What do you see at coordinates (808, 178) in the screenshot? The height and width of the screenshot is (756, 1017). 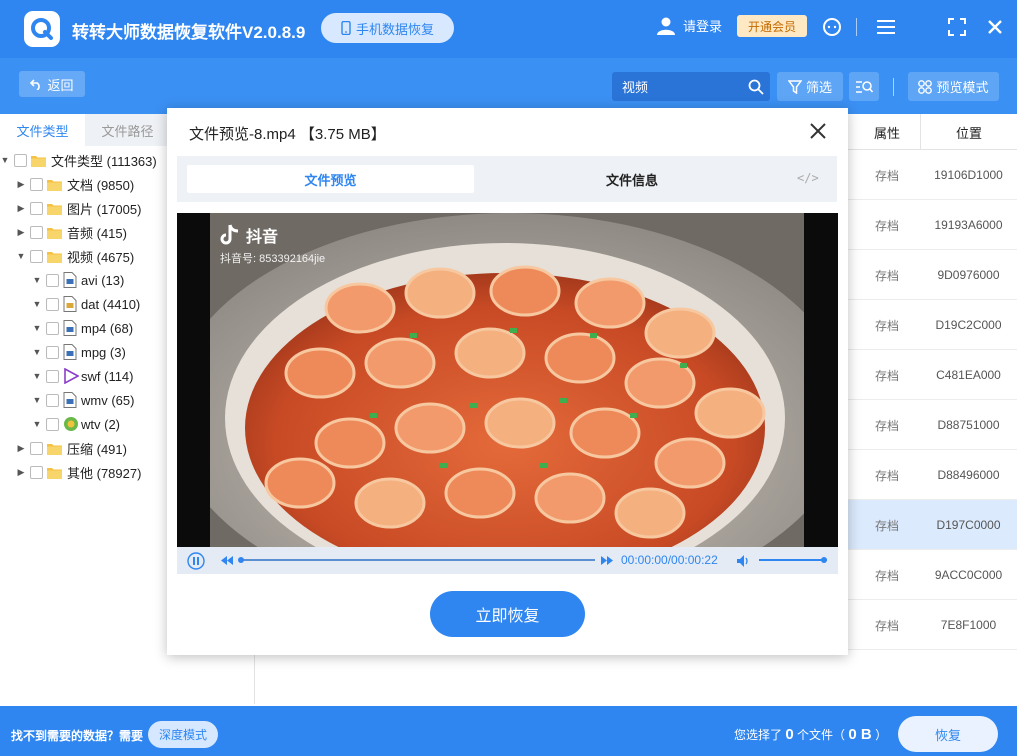 I see `code-icon: </>` at bounding box center [808, 178].